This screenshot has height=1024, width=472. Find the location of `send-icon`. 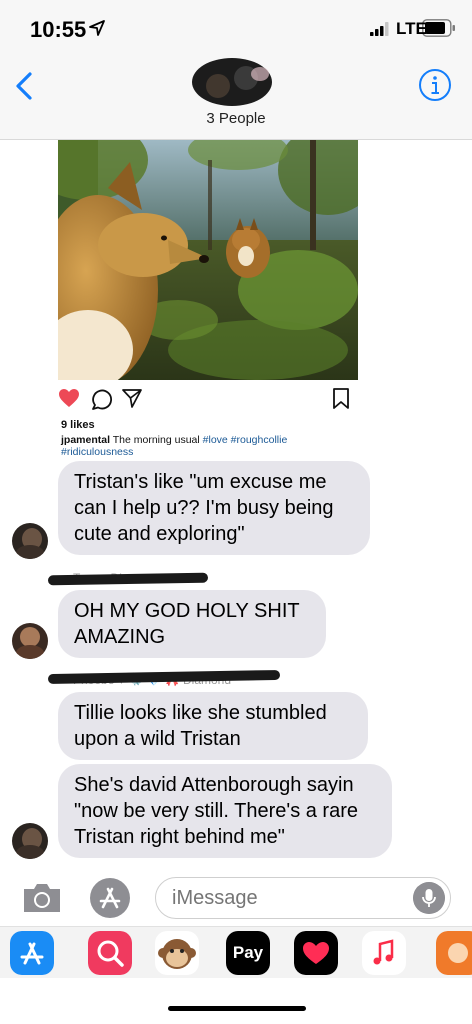

send-icon is located at coordinates (132, 398).